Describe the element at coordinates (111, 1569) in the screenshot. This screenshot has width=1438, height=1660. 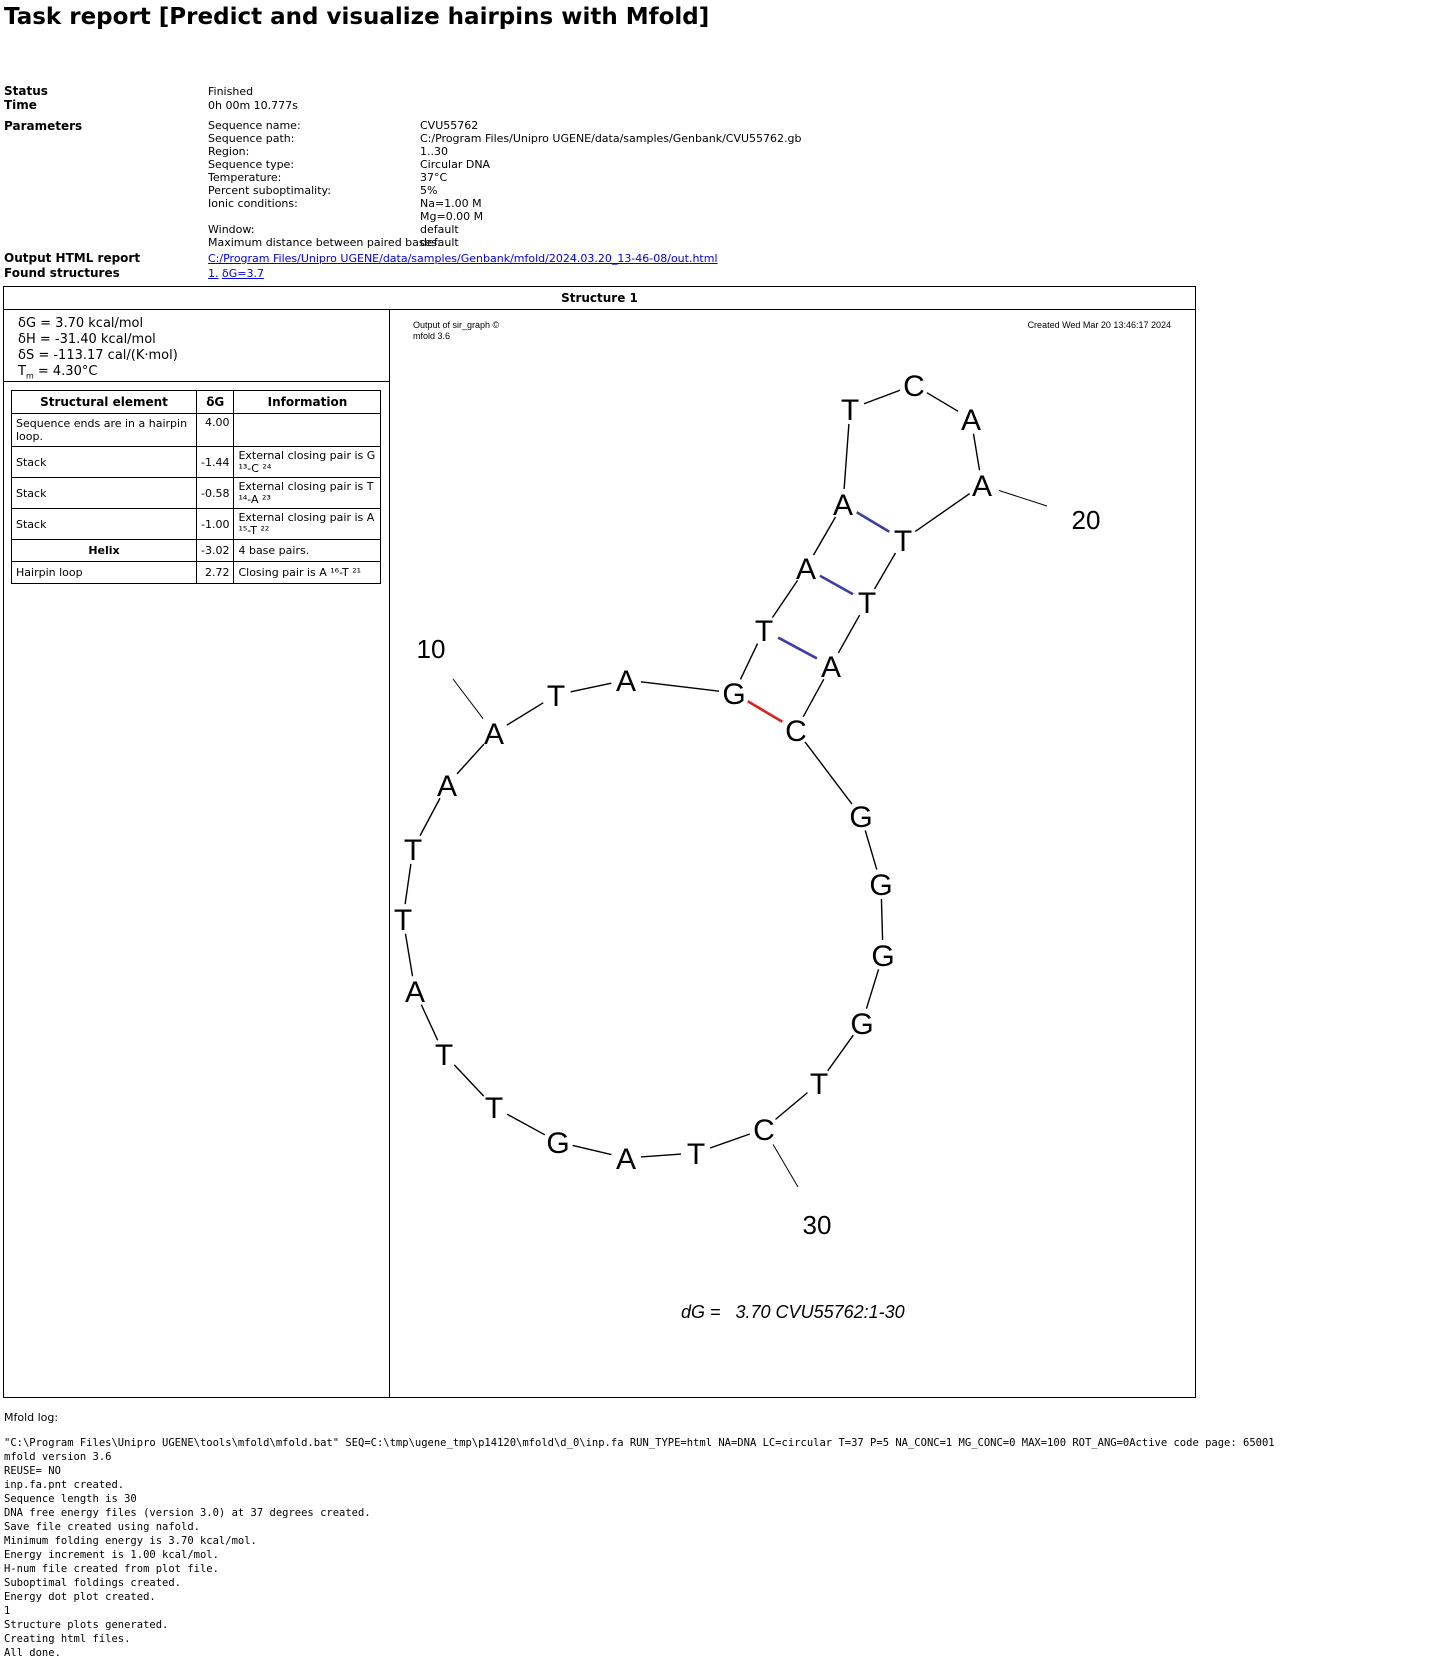
I see `log-line: H-num file created from plot file.` at that location.